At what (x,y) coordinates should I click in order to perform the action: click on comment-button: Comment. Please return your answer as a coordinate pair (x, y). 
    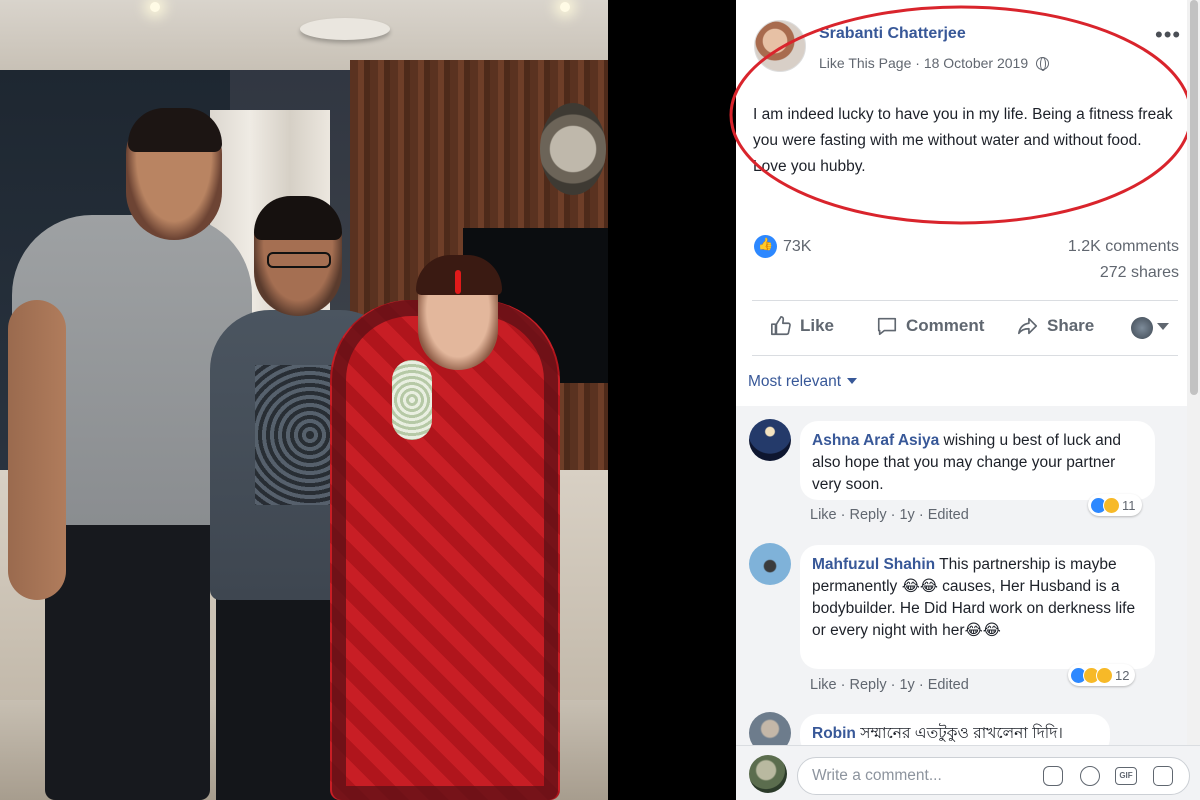
    Looking at the image, I should click on (930, 326).